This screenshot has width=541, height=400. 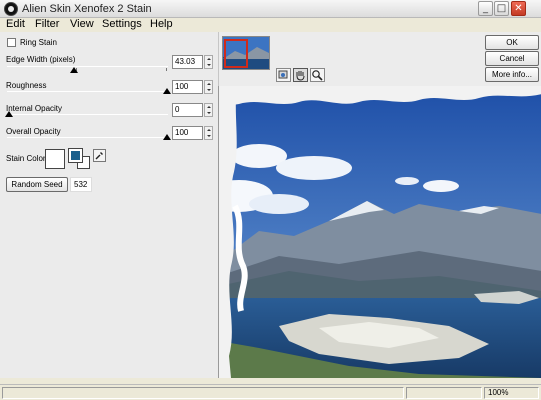 What do you see at coordinates (75, 155) in the screenshot?
I see `color-front-swatch` at bounding box center [75, 155].